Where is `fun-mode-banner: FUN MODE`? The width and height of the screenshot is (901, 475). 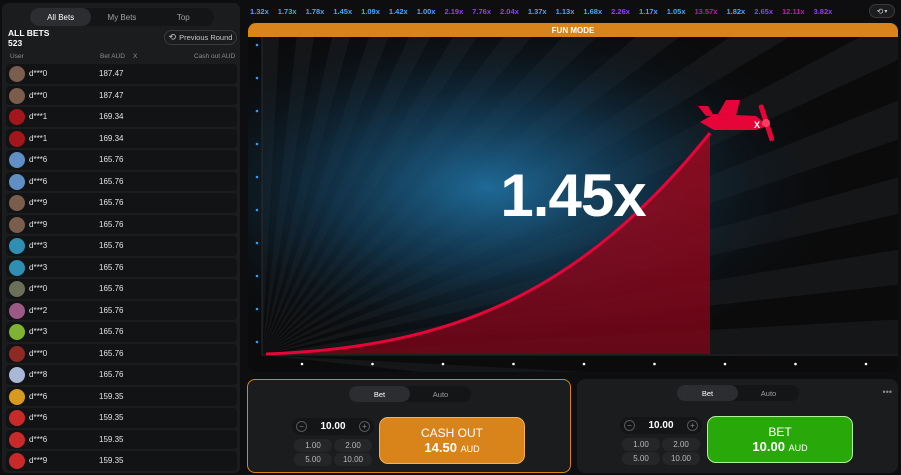
fun-mode-banner: FUN MODE is located at coordinates (573, 30).